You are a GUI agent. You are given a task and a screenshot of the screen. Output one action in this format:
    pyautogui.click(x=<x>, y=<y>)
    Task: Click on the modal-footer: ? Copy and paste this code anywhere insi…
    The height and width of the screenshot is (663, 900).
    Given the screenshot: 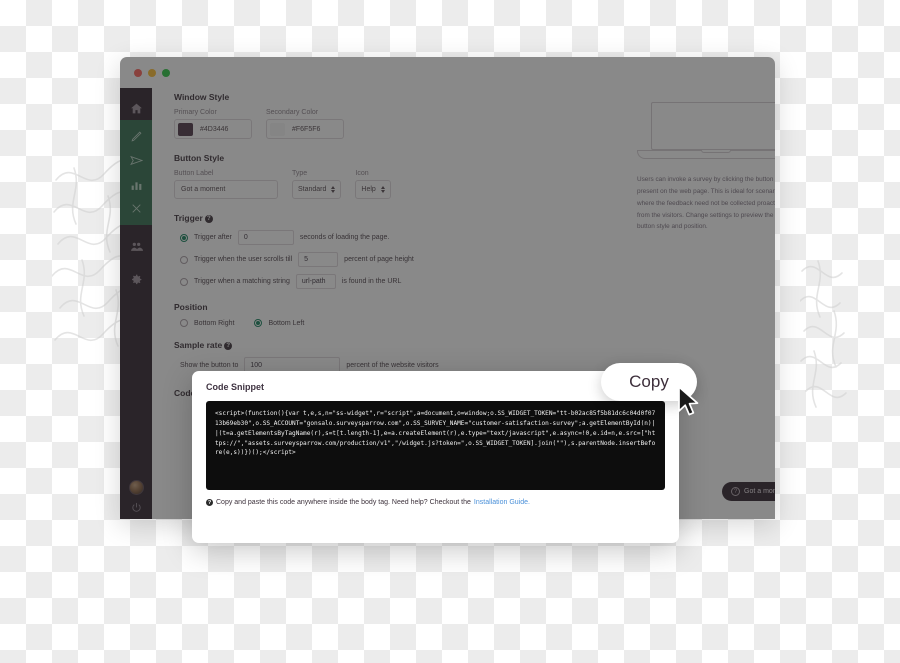 What is the action you would take?
    pyautogui.click(x=435, y=502)
    